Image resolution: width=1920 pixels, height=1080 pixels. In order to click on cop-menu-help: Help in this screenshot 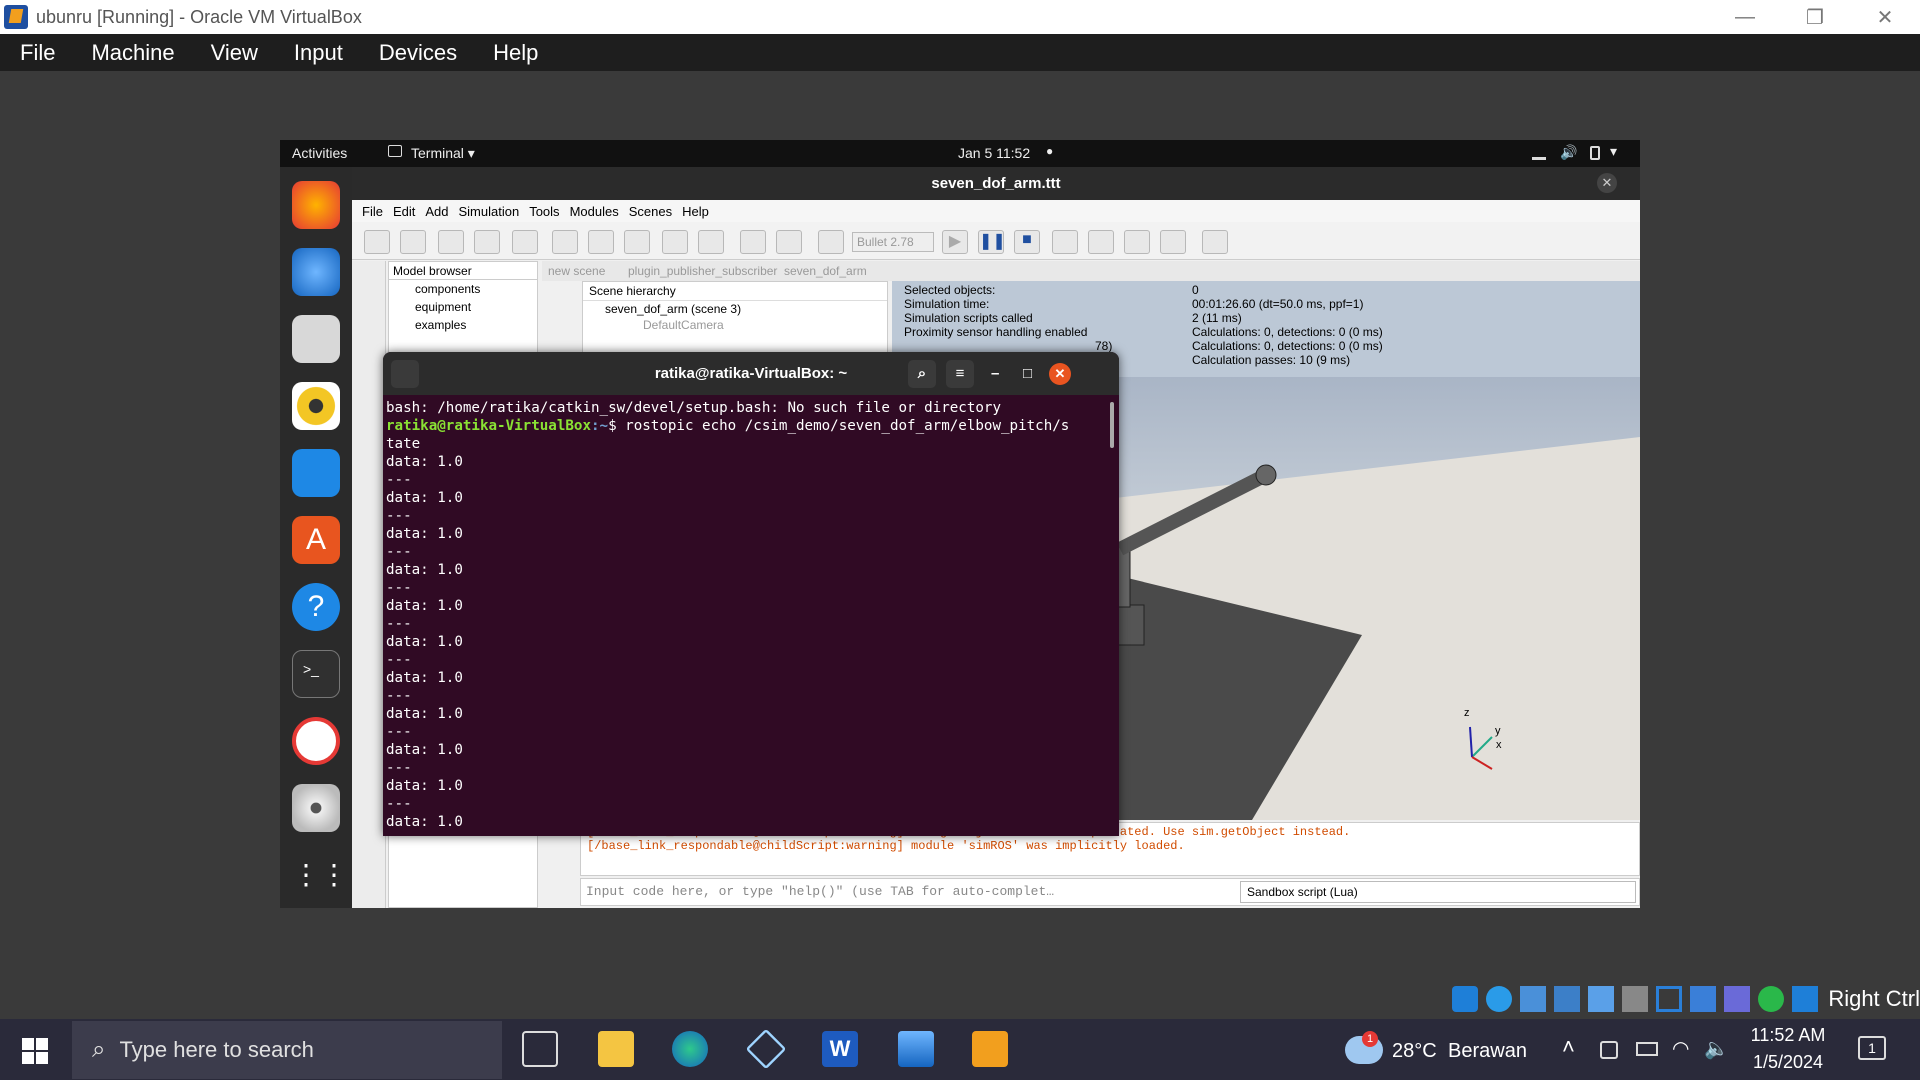, I will do `click(695, 211)`.